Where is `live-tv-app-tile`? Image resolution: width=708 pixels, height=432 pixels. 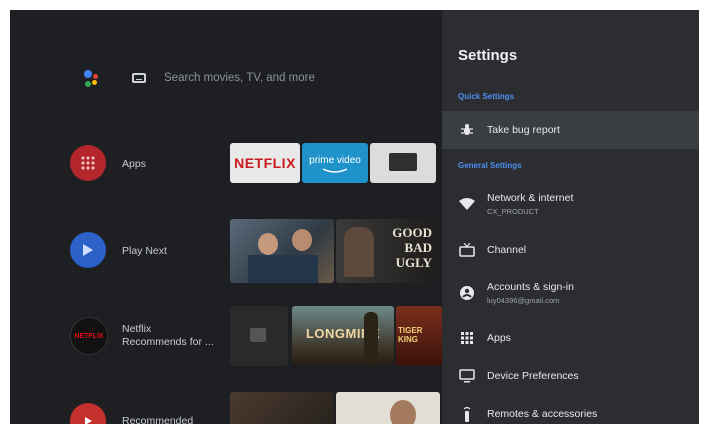
live-tv-app-tile is located at coordinates (403, 163).